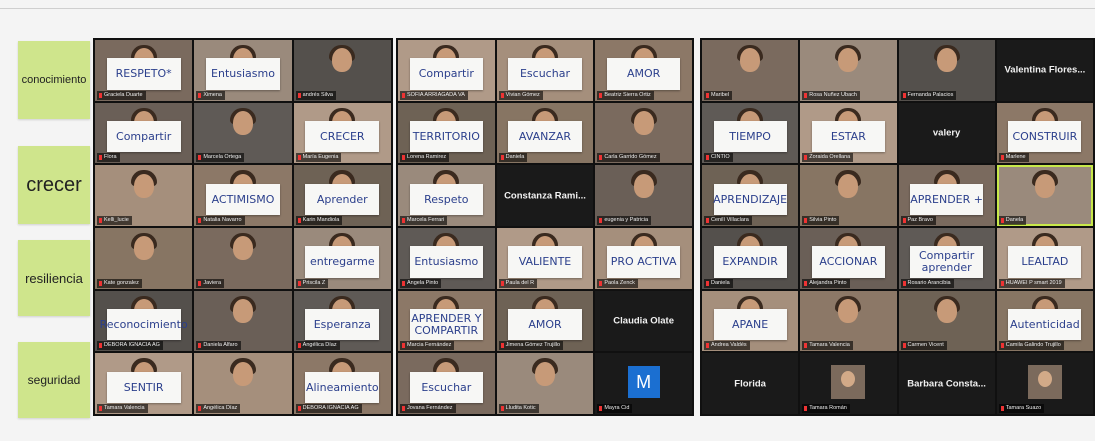 Image resolution: width=1095 pixels, height=441 pixels. Describe the element at coordinates (446, 258) in the screenshot. I see `video-tile-angela-pinto: Entusiasmo Angela Pinto` at that location.